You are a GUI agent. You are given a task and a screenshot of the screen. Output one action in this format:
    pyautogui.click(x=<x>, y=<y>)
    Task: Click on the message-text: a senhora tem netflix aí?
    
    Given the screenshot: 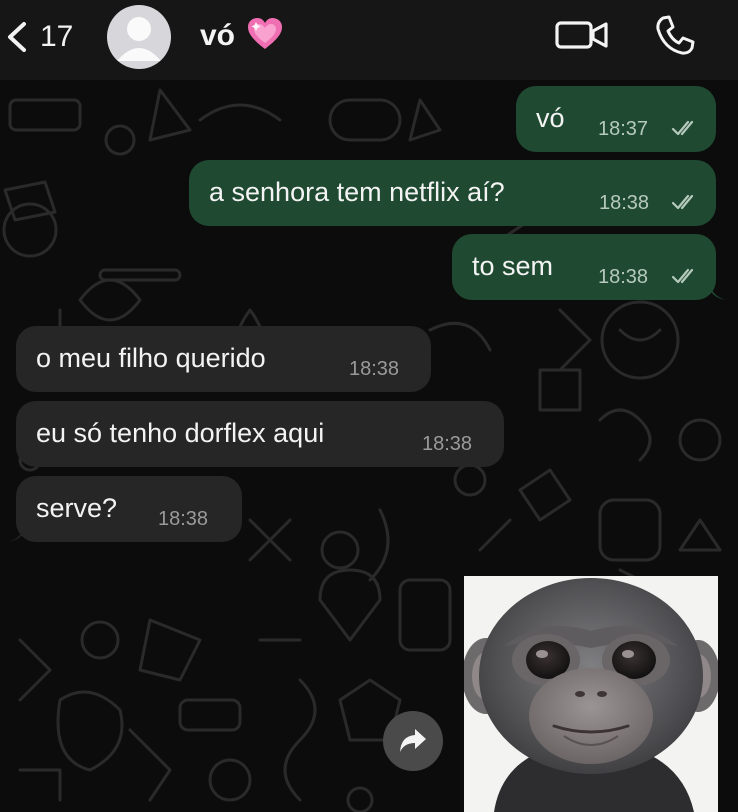 What is the action you would take?
    pyautogui.click(x=357, y=192)
    